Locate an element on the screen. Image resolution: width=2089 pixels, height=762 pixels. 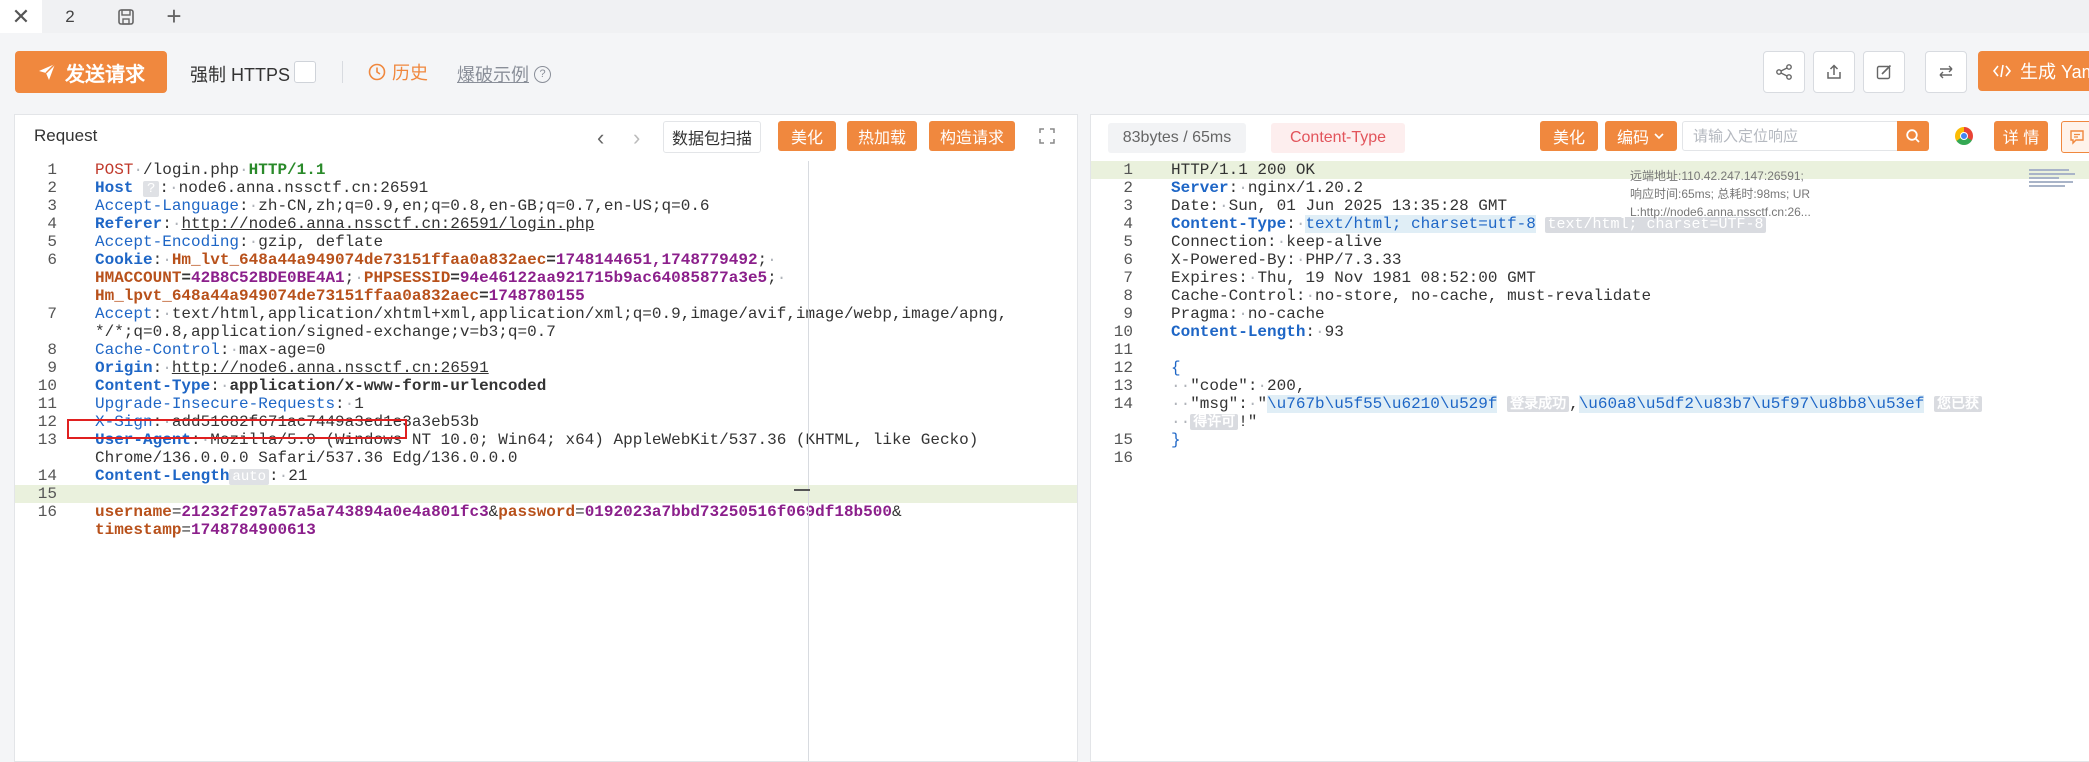
fullscreen-icon is located at coordinates (1047, 138).